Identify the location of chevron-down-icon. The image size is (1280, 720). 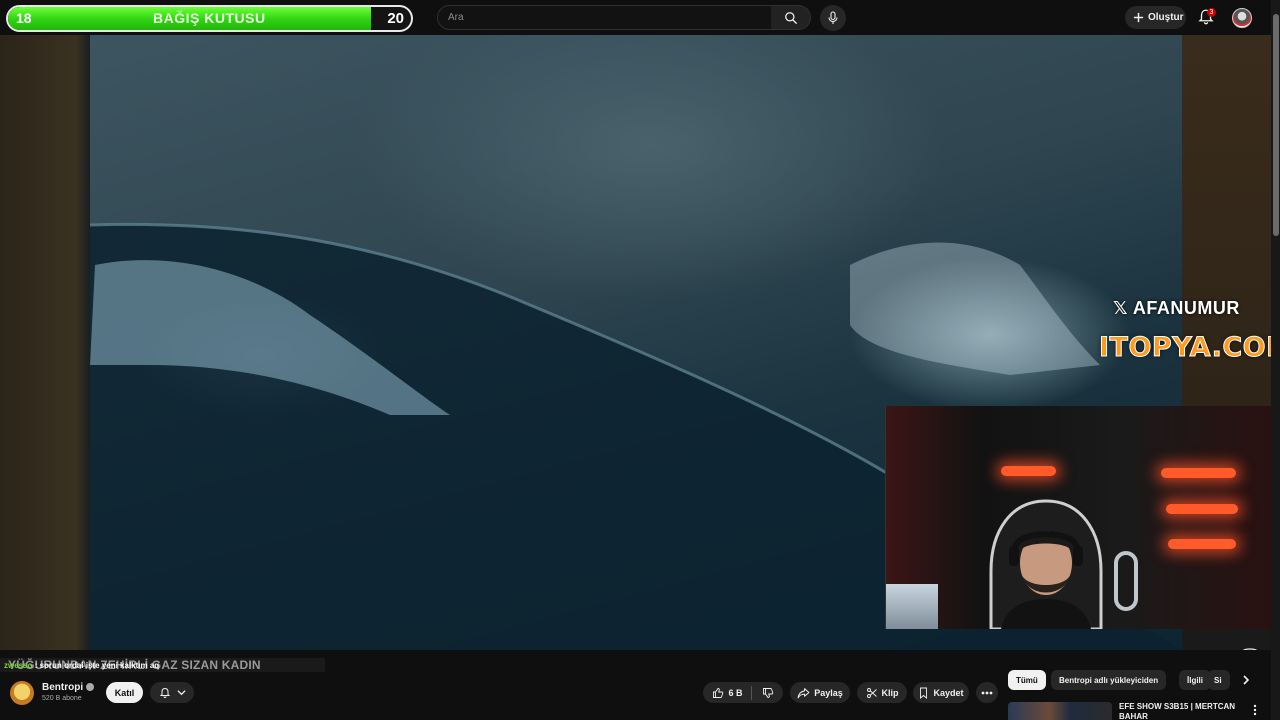
(181, 693).